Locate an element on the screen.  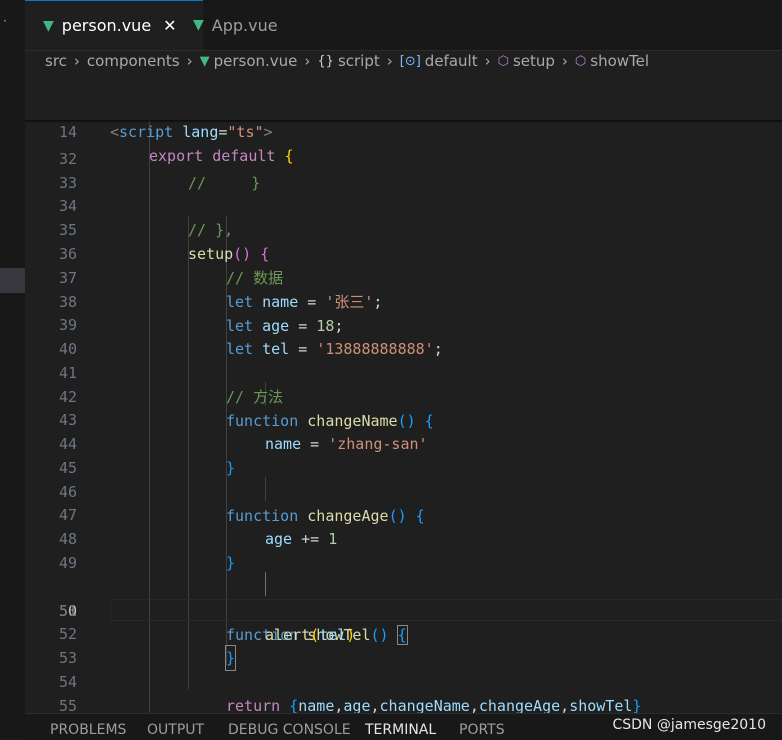
breadcrumb-item-script: script is located at coordinates (359, 61).